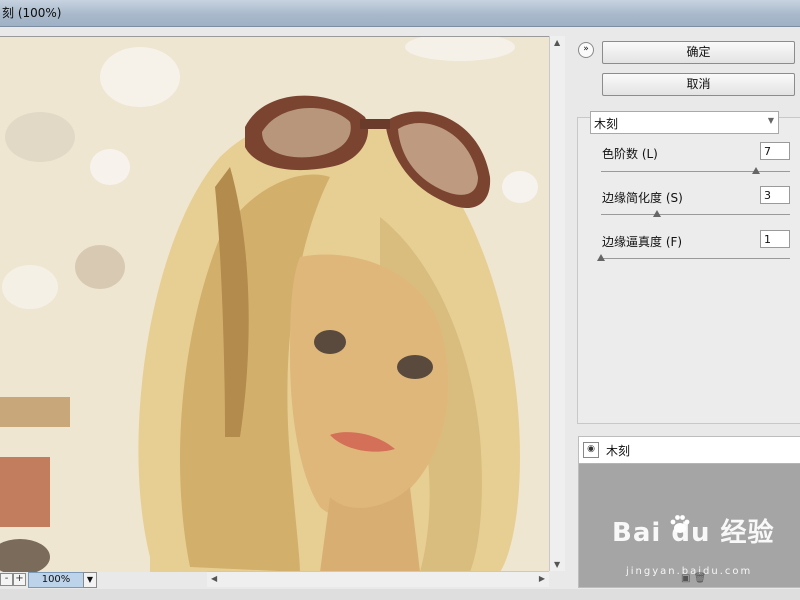  Describe the element at coordinates (400, 594) in the screenshot. I see `bottom-strip` at that location.